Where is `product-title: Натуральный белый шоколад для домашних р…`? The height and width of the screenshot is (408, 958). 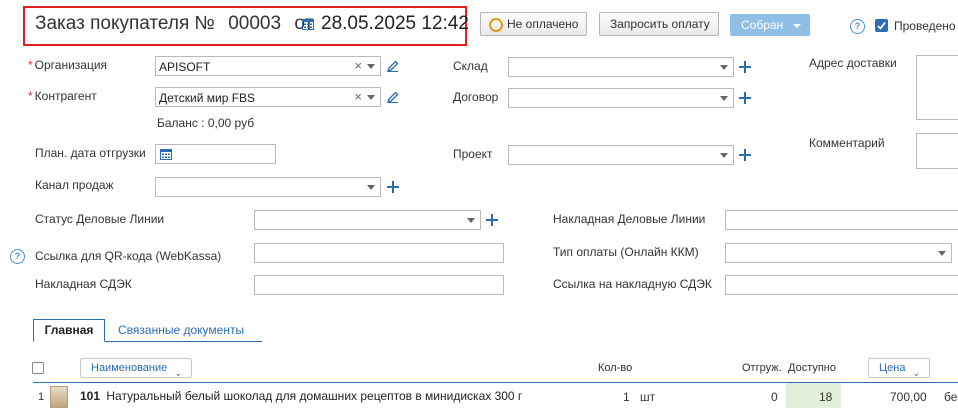
product-title: Натуральный белый шоколад для домашних р… is located at coordinates (314, 396).